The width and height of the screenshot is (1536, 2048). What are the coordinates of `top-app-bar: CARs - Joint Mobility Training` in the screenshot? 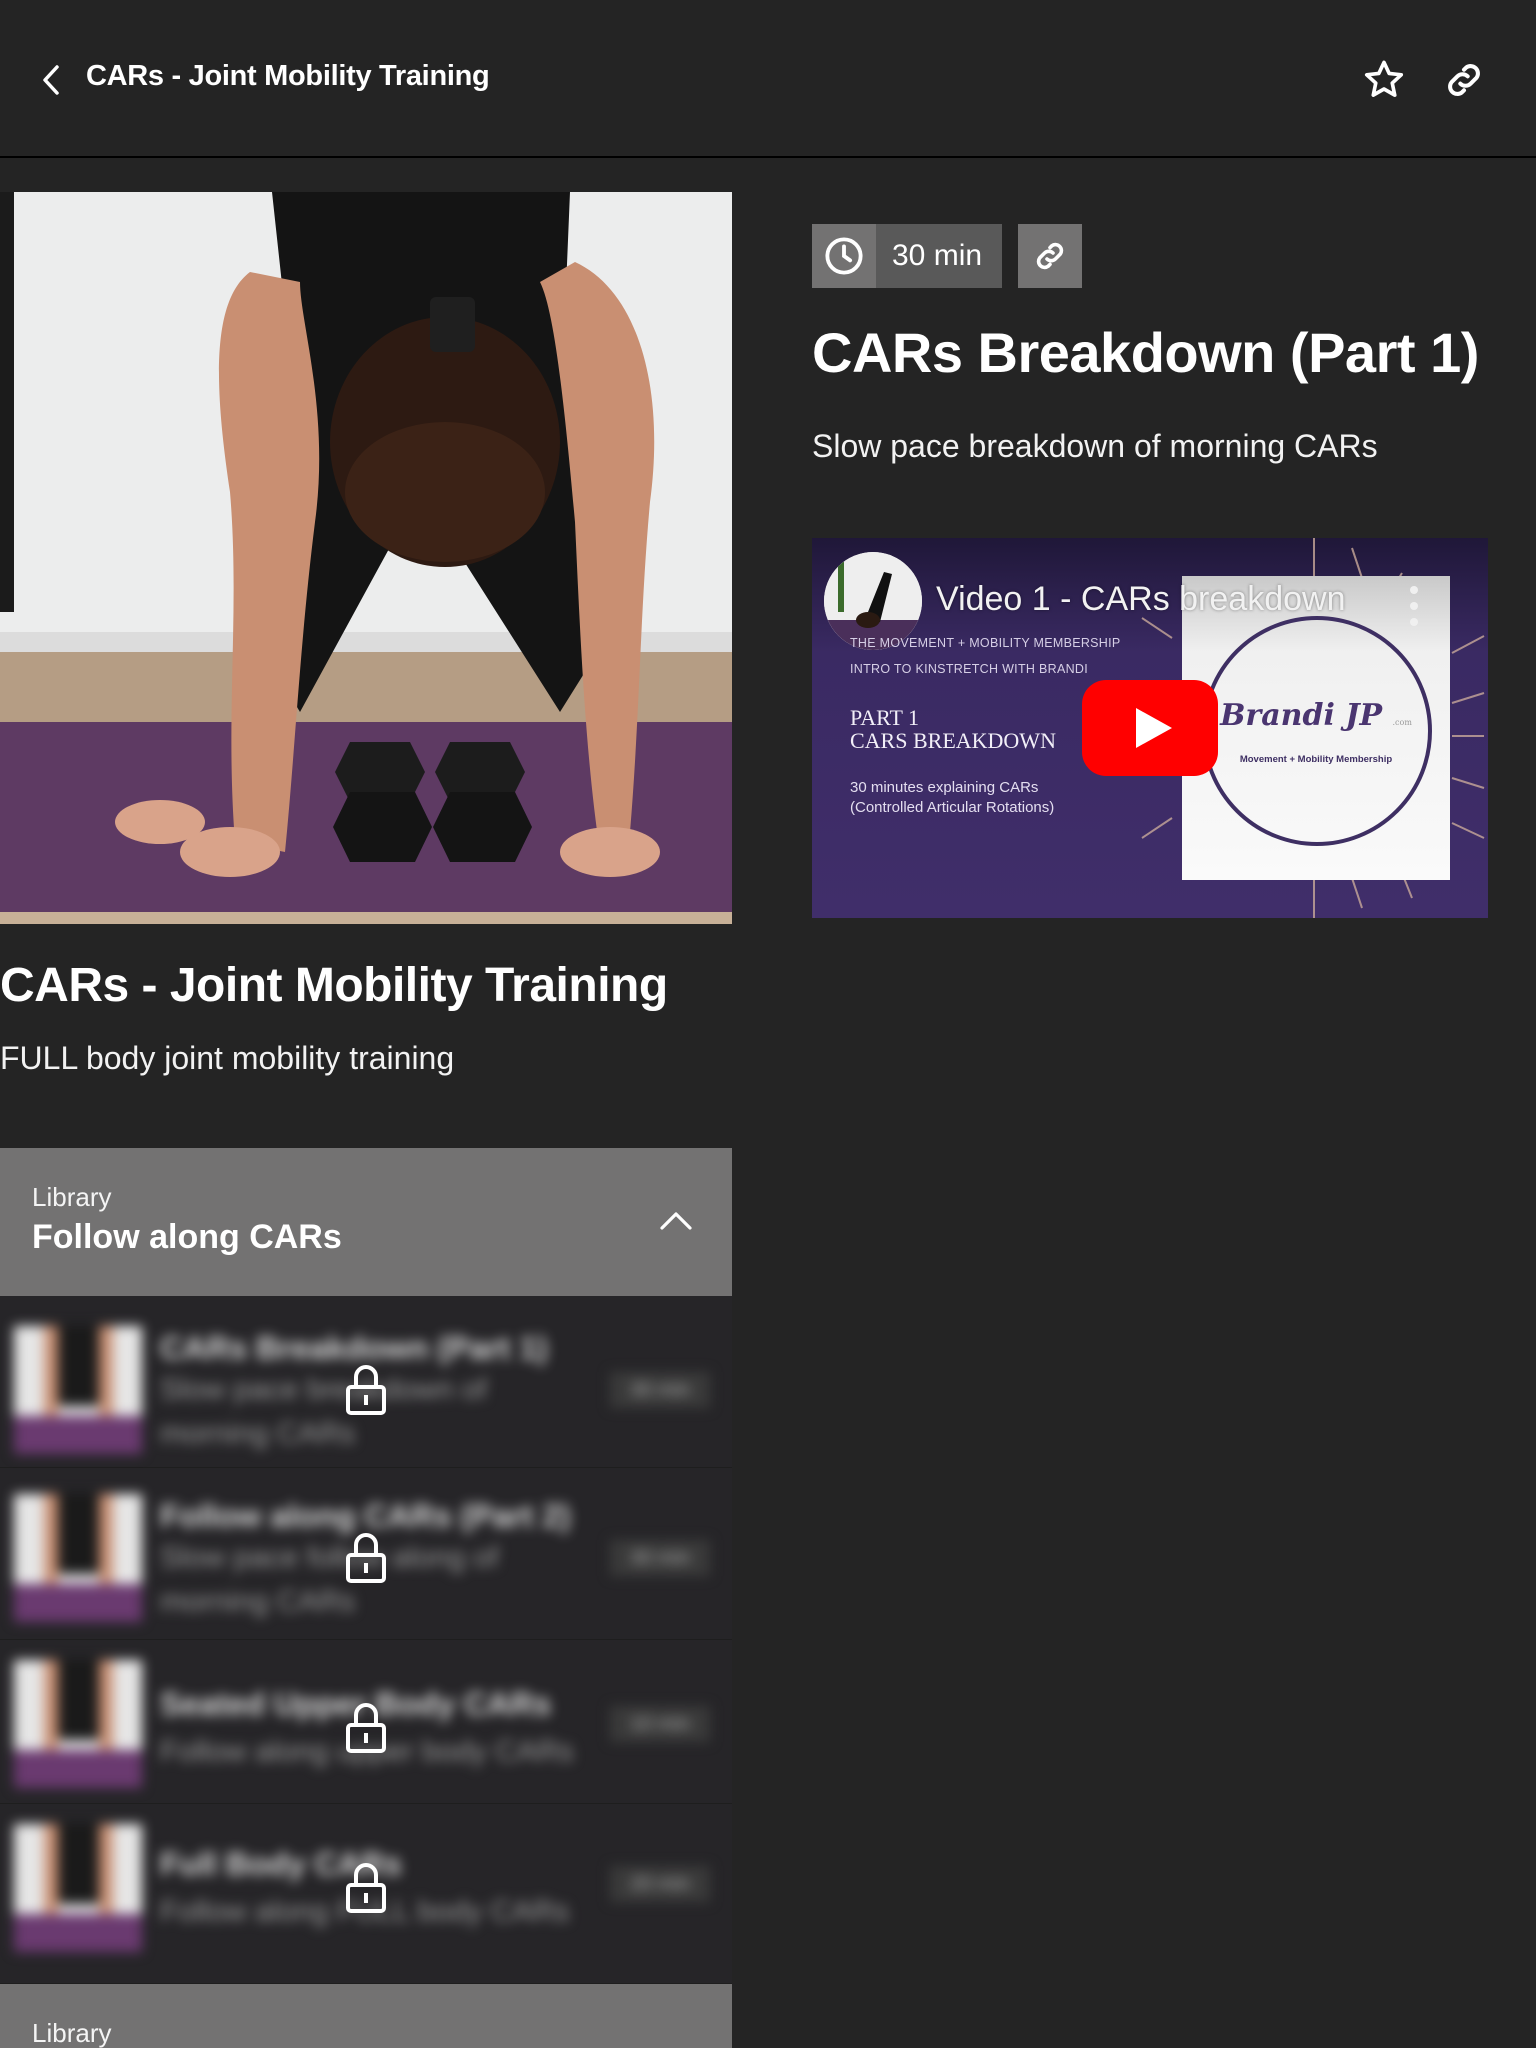 It's located at (768, 79).